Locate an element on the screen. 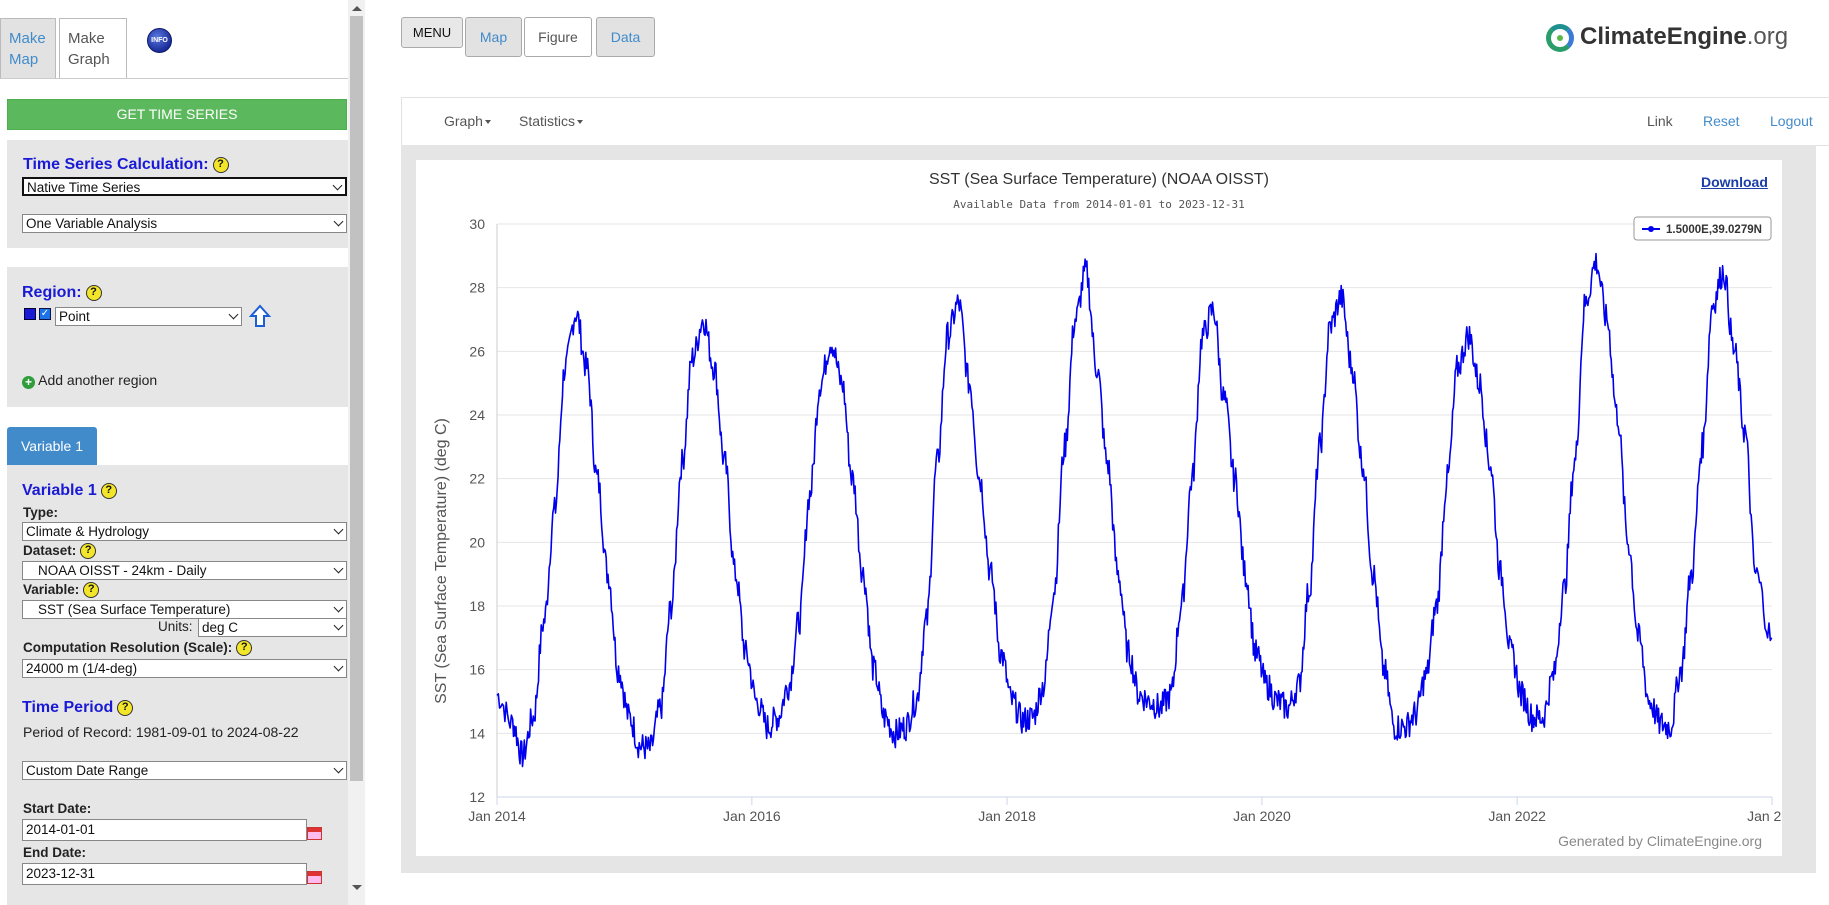 The image size is (1829, 905). end-date-value: 2023-12-31 is located at coordinates (61, 873).